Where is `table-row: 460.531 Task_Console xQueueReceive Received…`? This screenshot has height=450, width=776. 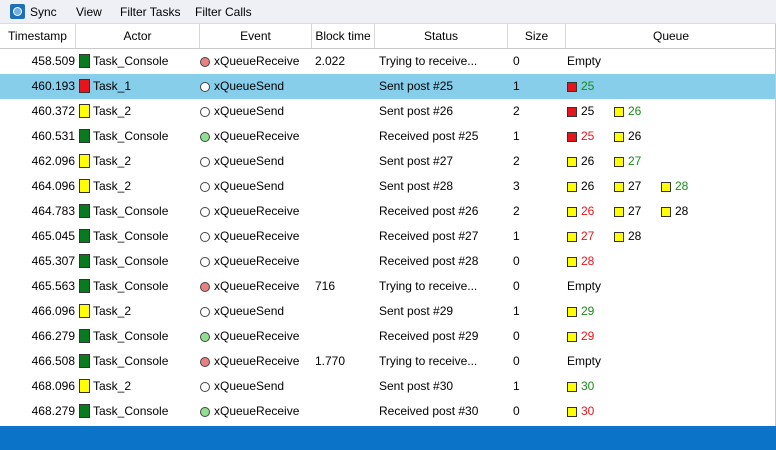
table-row: 460.531 Task_Console xQueueReceive Received… is located at coordinates (388, 136).